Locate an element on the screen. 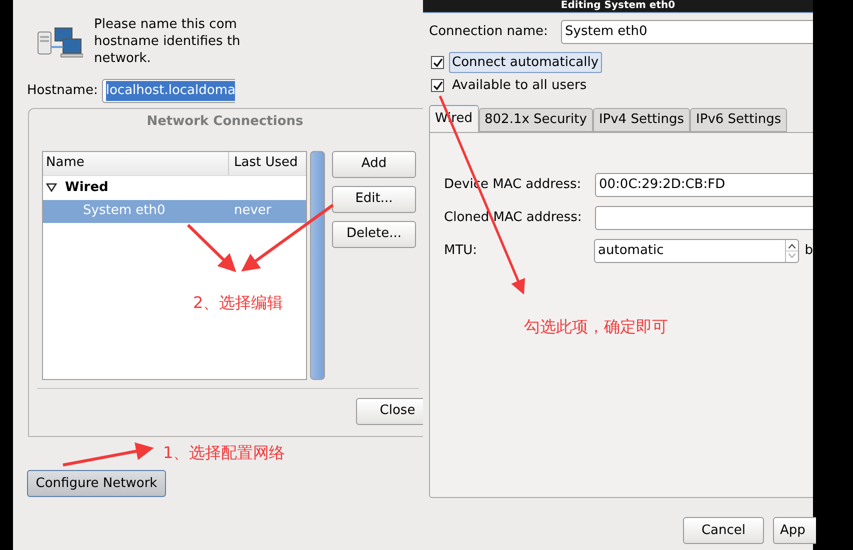  spin-arrows-icon is located at coordinates (791, 251).